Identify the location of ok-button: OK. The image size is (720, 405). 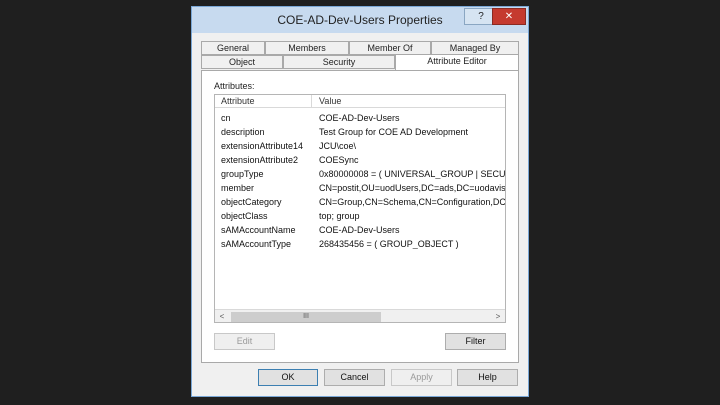
(288, 377).